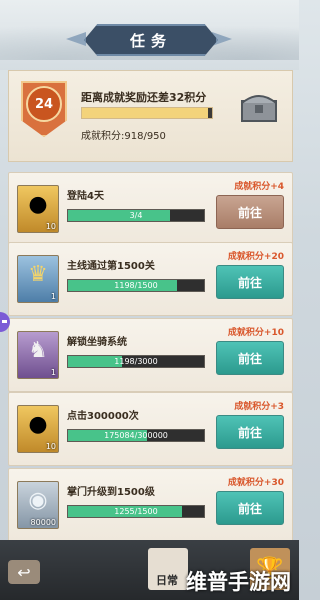 The image size is (320, 600). I want to click on task-name: 登陆4天, so click(85, 196).